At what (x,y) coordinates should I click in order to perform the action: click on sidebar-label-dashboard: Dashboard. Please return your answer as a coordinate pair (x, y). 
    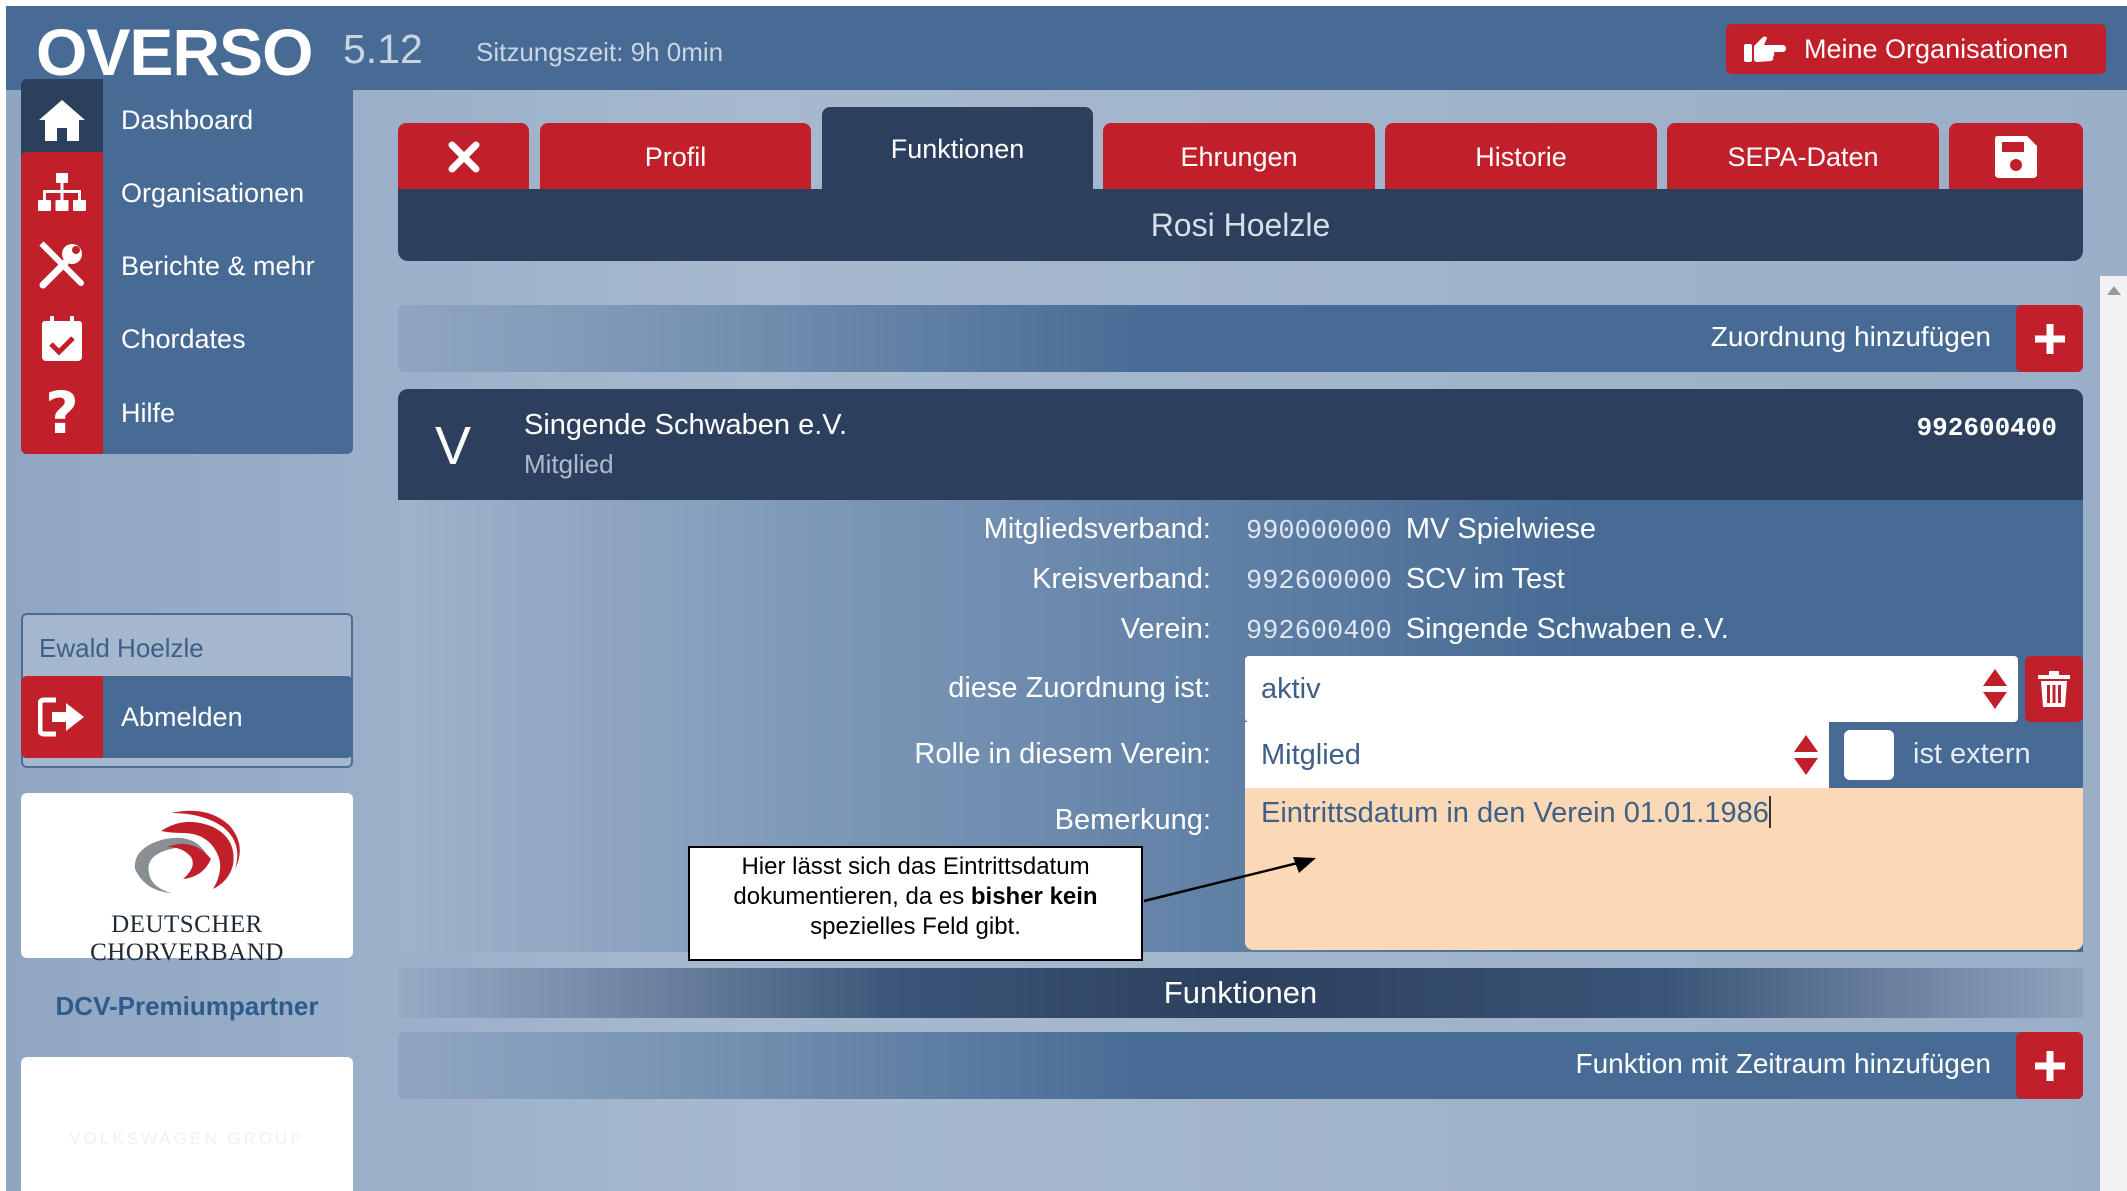
    Looking at the image, I should click on (187, 119).